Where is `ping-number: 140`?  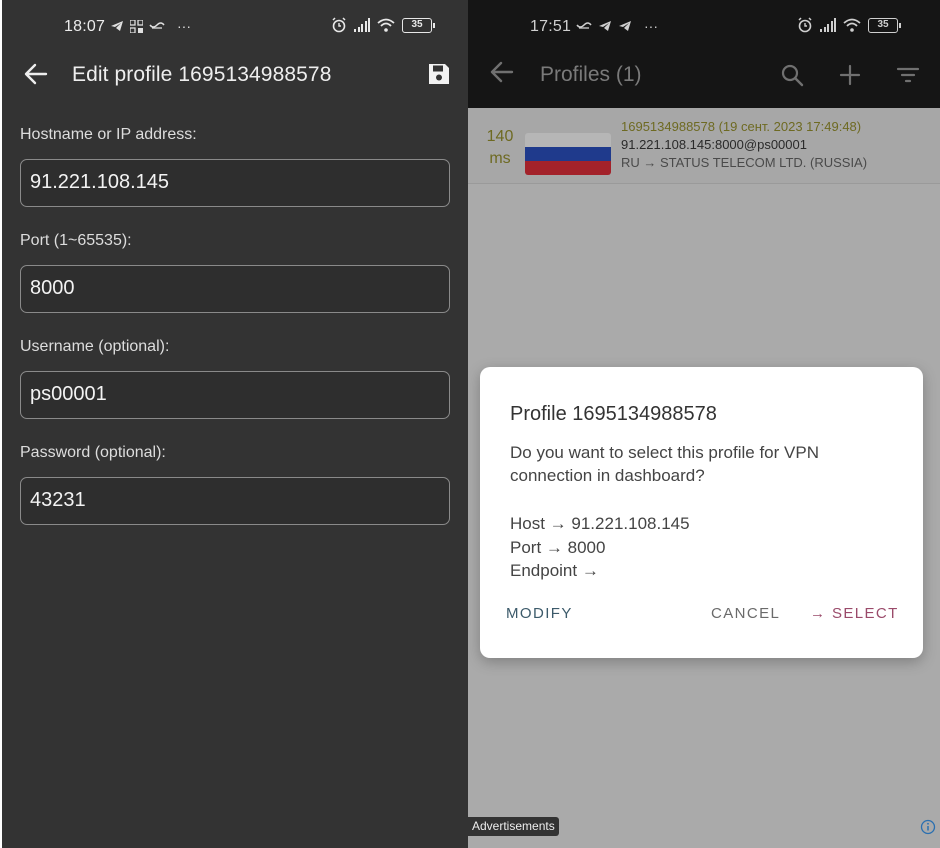 ping-number: 140 is located at coordinates (500, 136).